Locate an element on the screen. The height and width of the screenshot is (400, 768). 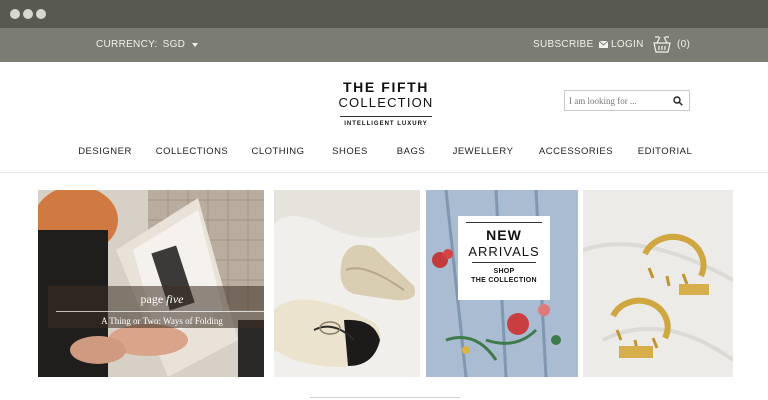
new-arrivals-word1: NEW is located at coordinates (504, 235).